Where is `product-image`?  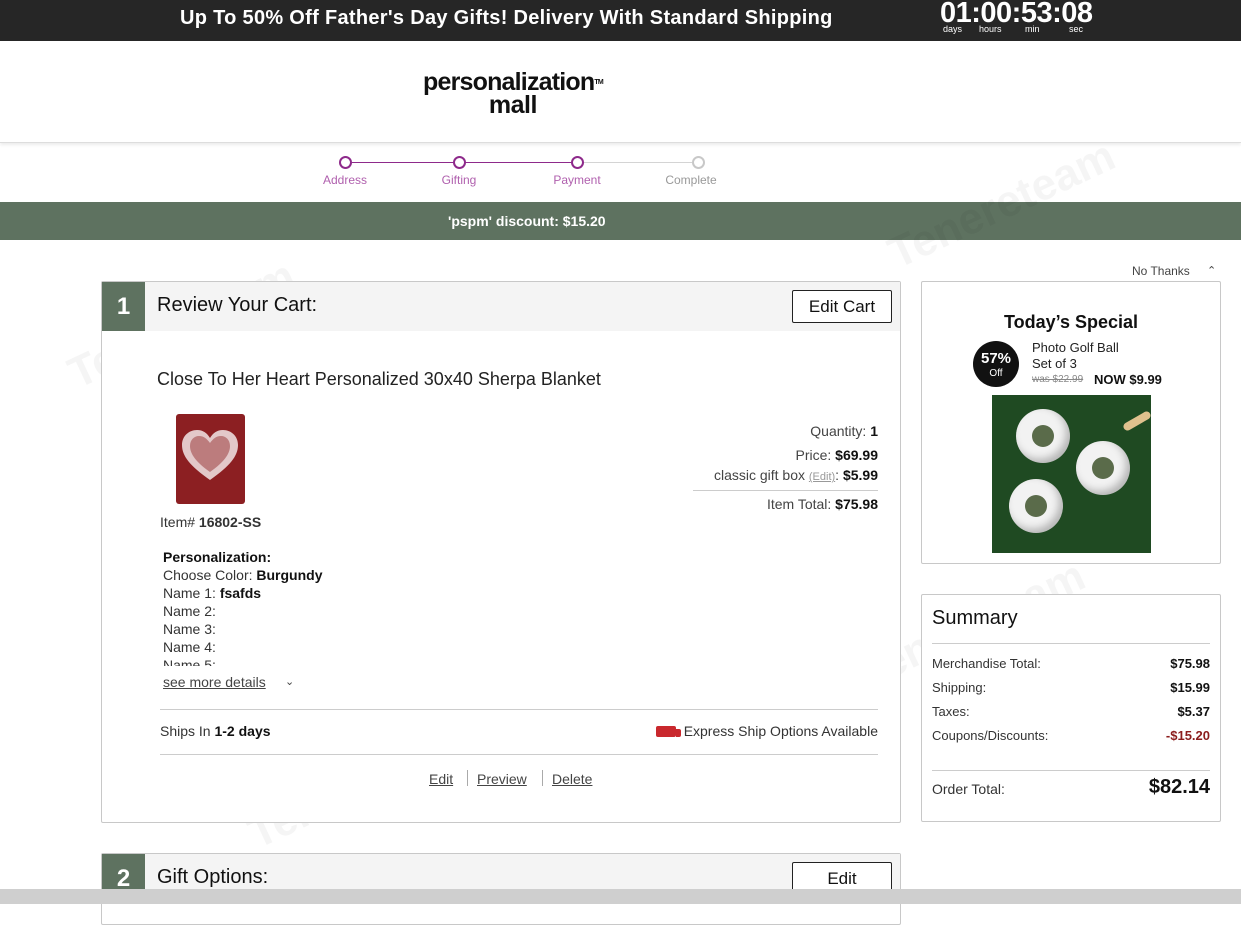
product-image is located at coordinates (210, 459).